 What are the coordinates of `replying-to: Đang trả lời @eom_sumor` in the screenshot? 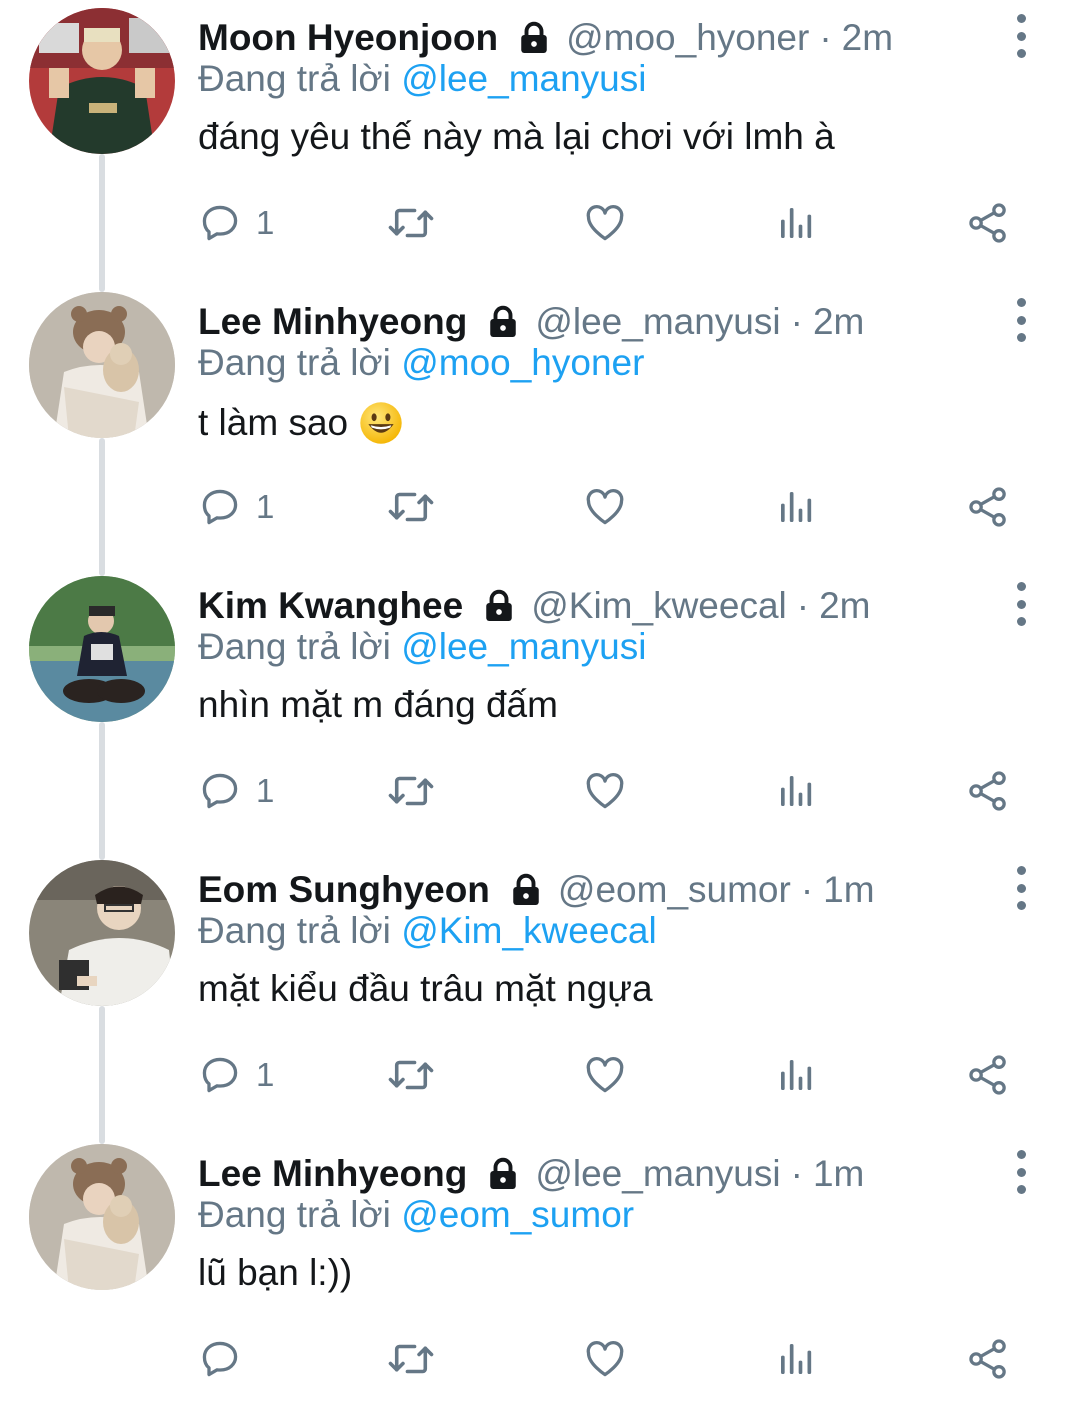 It's located at (416, 1215).